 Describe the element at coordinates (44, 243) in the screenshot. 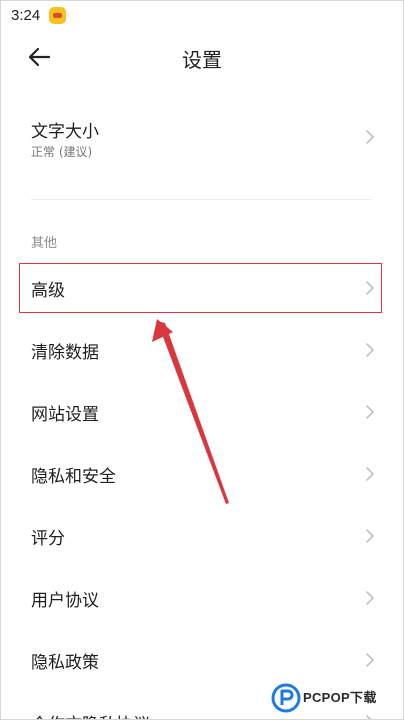

I see `section-header-other: 其他` at that location.